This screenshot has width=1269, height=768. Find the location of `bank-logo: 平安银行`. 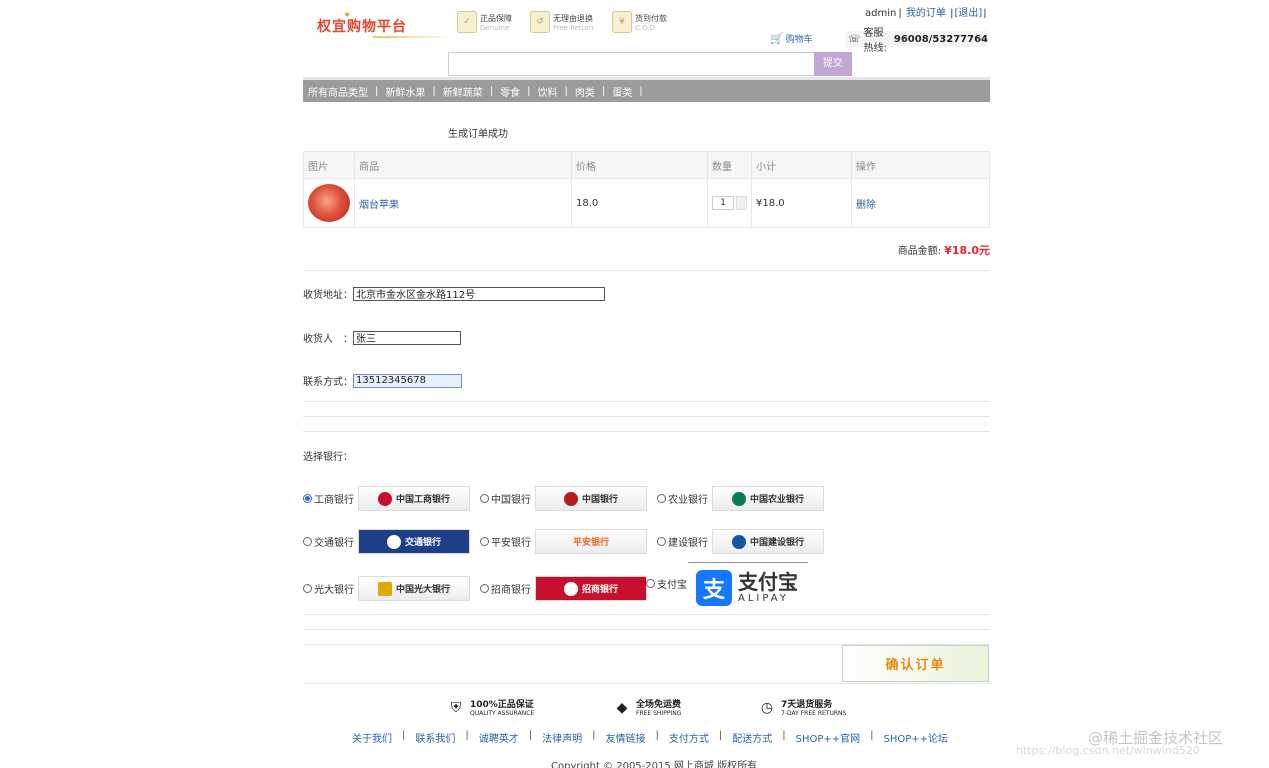

bank-logo: 平安银行 is located at coordinates (591, 541).